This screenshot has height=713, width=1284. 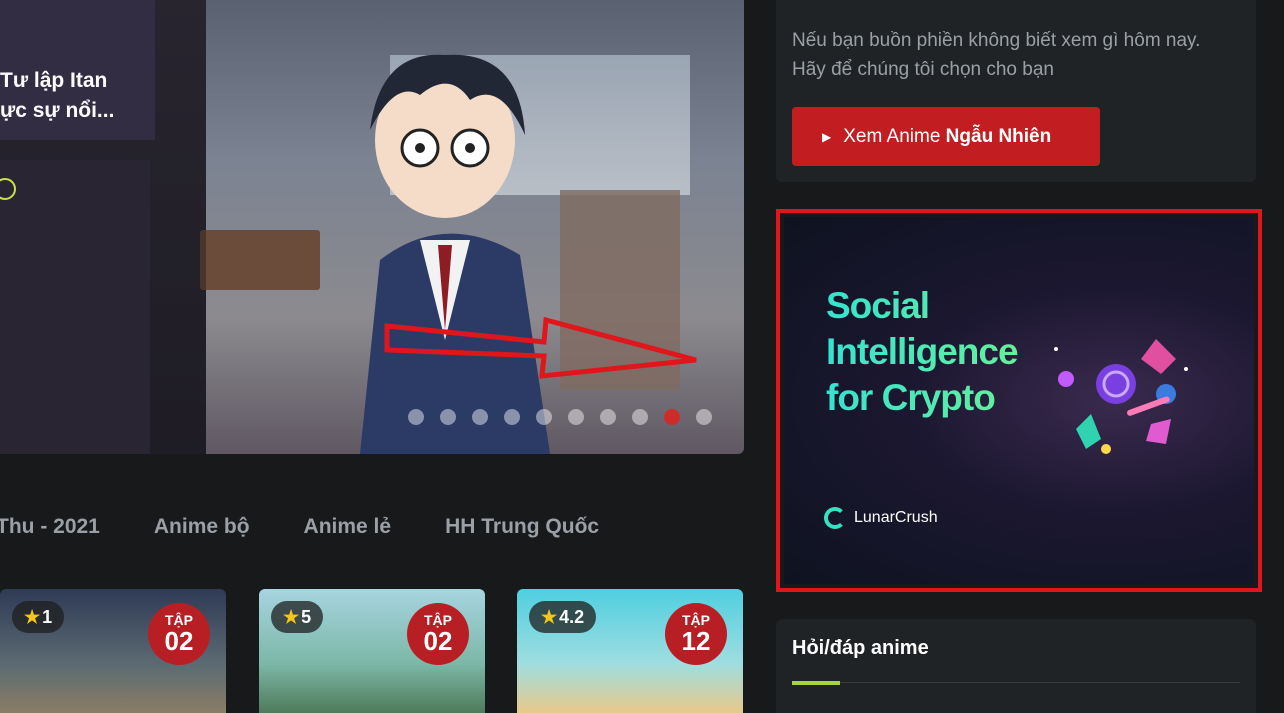 I want to click on random-btn-label: Xem Anime Ngẫu Nhiên, so click(x=947, y=136).